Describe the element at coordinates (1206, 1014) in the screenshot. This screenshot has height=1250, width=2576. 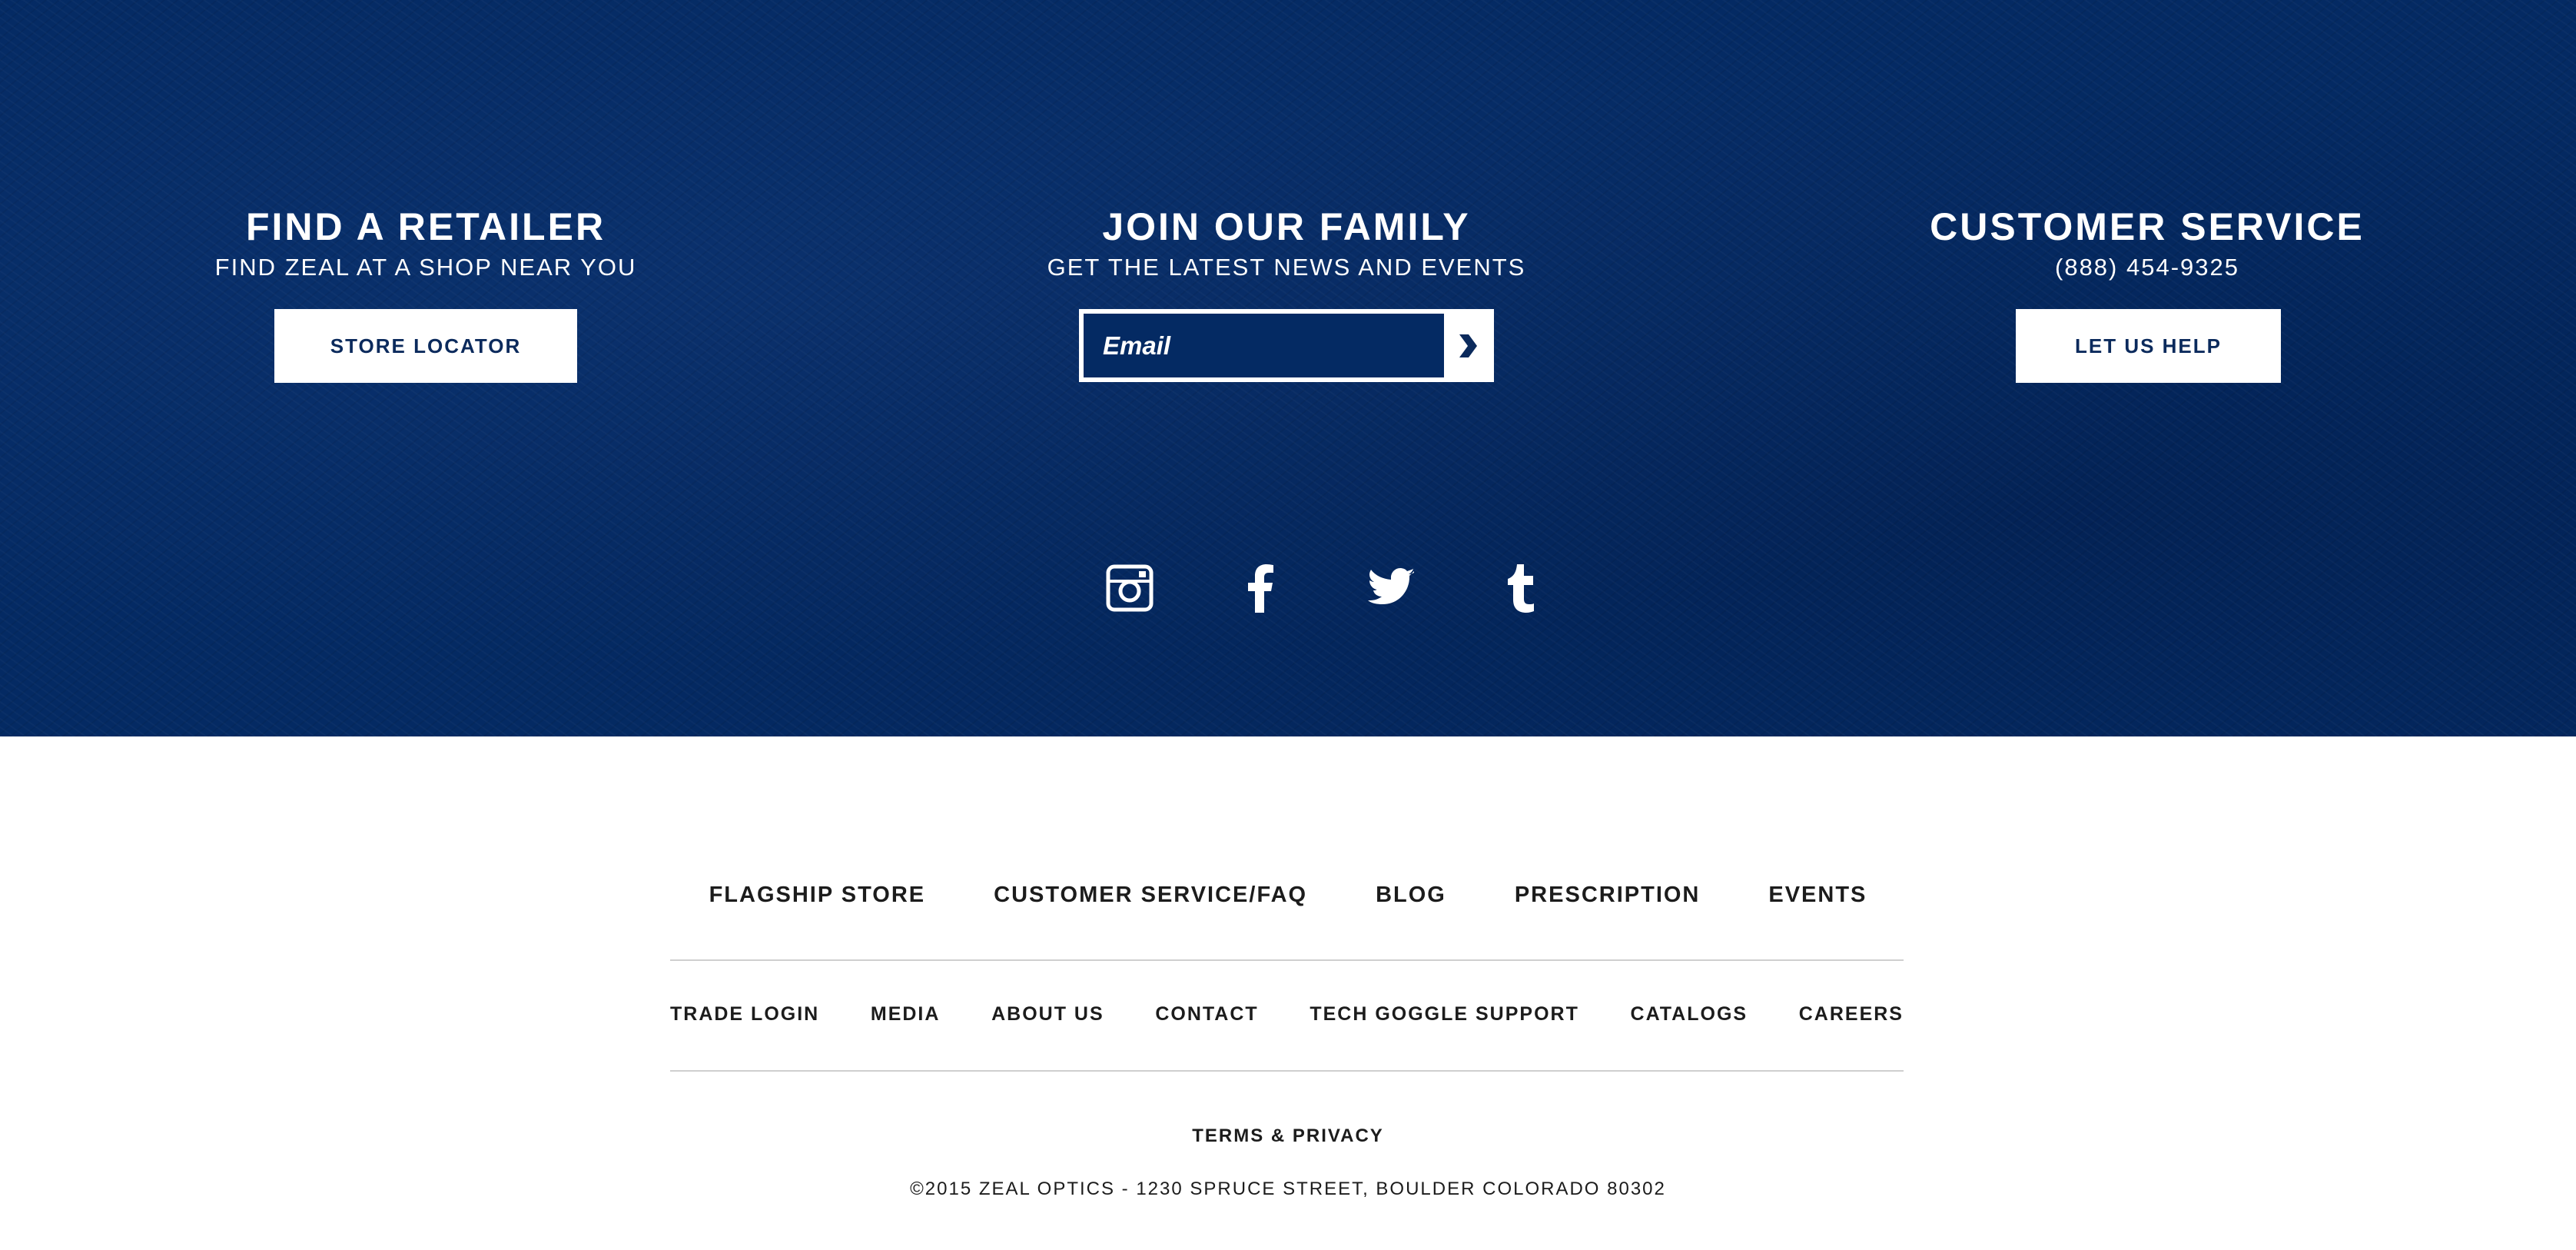
I see `footer-link-contact: CONTACT` at that location.